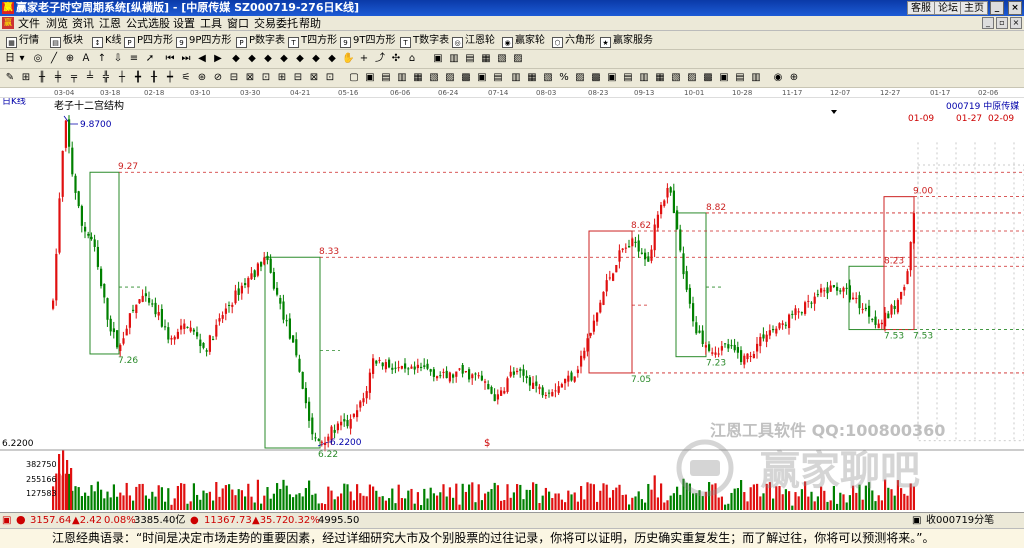 This screenshot has height=548, width=1024. What do you see at coordinates (454, 59) in the screenshot?
I see `book-icon: ▥` at bounding box center [454, 59].